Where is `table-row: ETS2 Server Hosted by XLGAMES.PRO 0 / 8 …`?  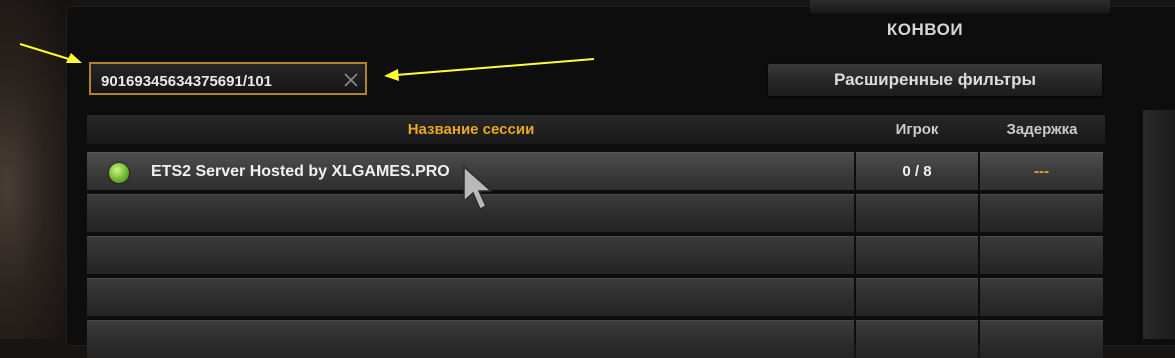 table-row: ETS2 Server Hosted by XLGAMES.PRO 0 / 8 … is located at coordinates (595, 171).